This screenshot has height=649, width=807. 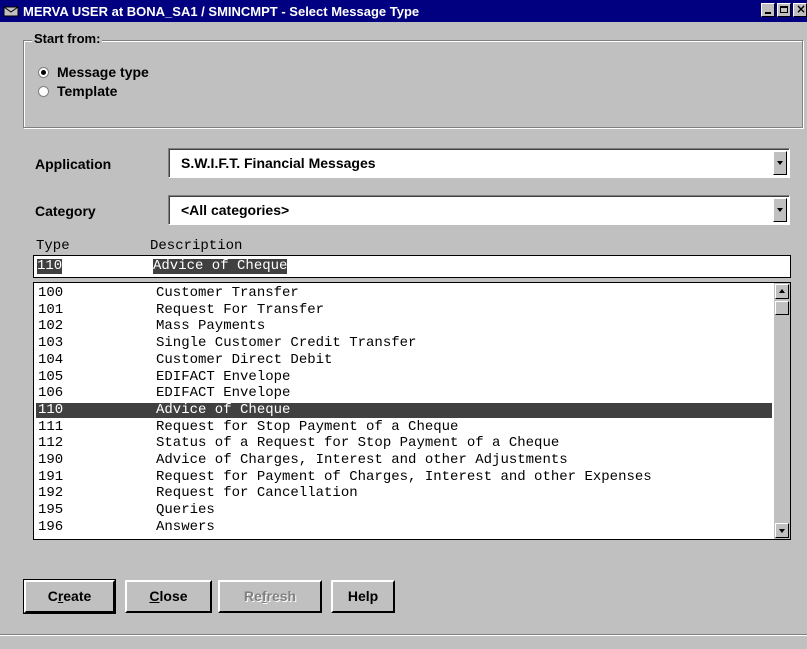 What do you see at coordinates (185, 510) in the screenshot?
I see `list-item-description: Queries` at bounding box center [185, 510].